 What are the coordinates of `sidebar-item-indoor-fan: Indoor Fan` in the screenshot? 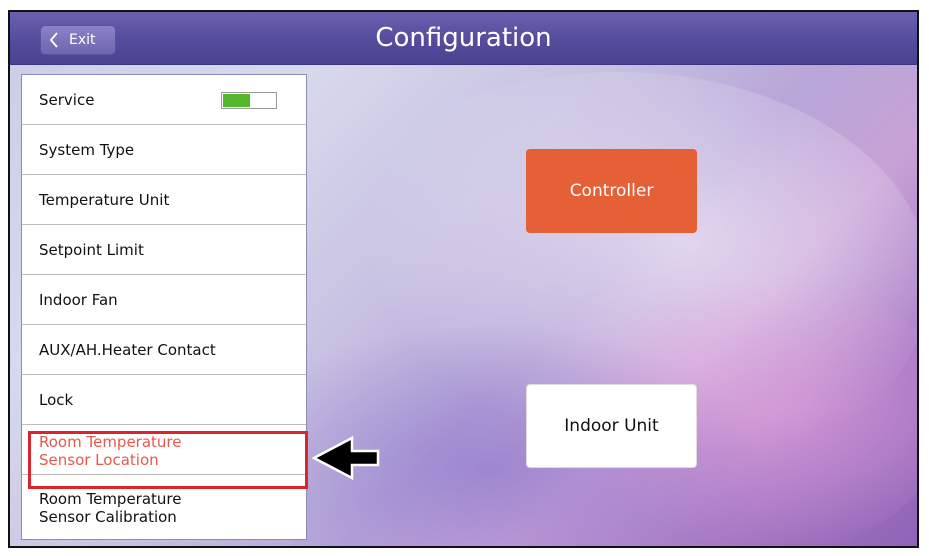 It's located at (164, 300).